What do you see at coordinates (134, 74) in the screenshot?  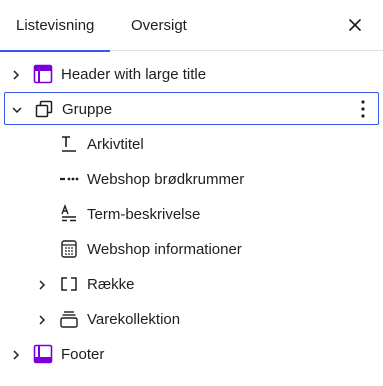 I see `block-label: Header with large title` at bounding box center [134, 74].